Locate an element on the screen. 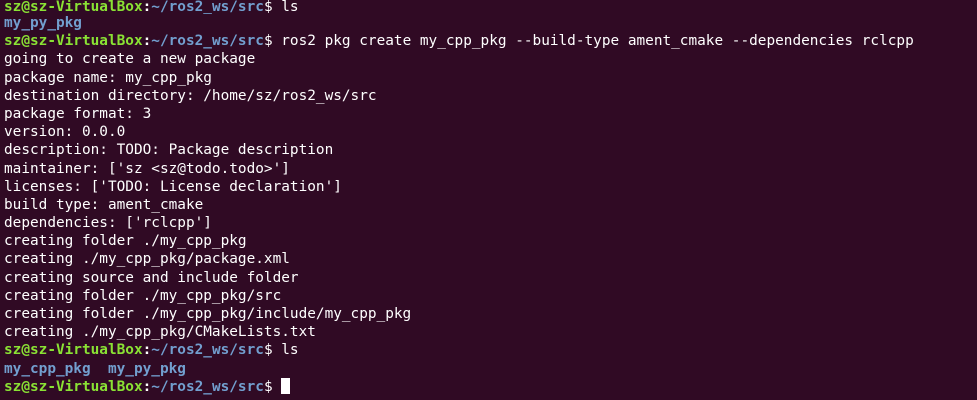 This screenshot has width=977, height=400. prompt-line-active: sz@sz-VirtualBox:~/ros2_ws/src$ is located at coordinates (490, 386).